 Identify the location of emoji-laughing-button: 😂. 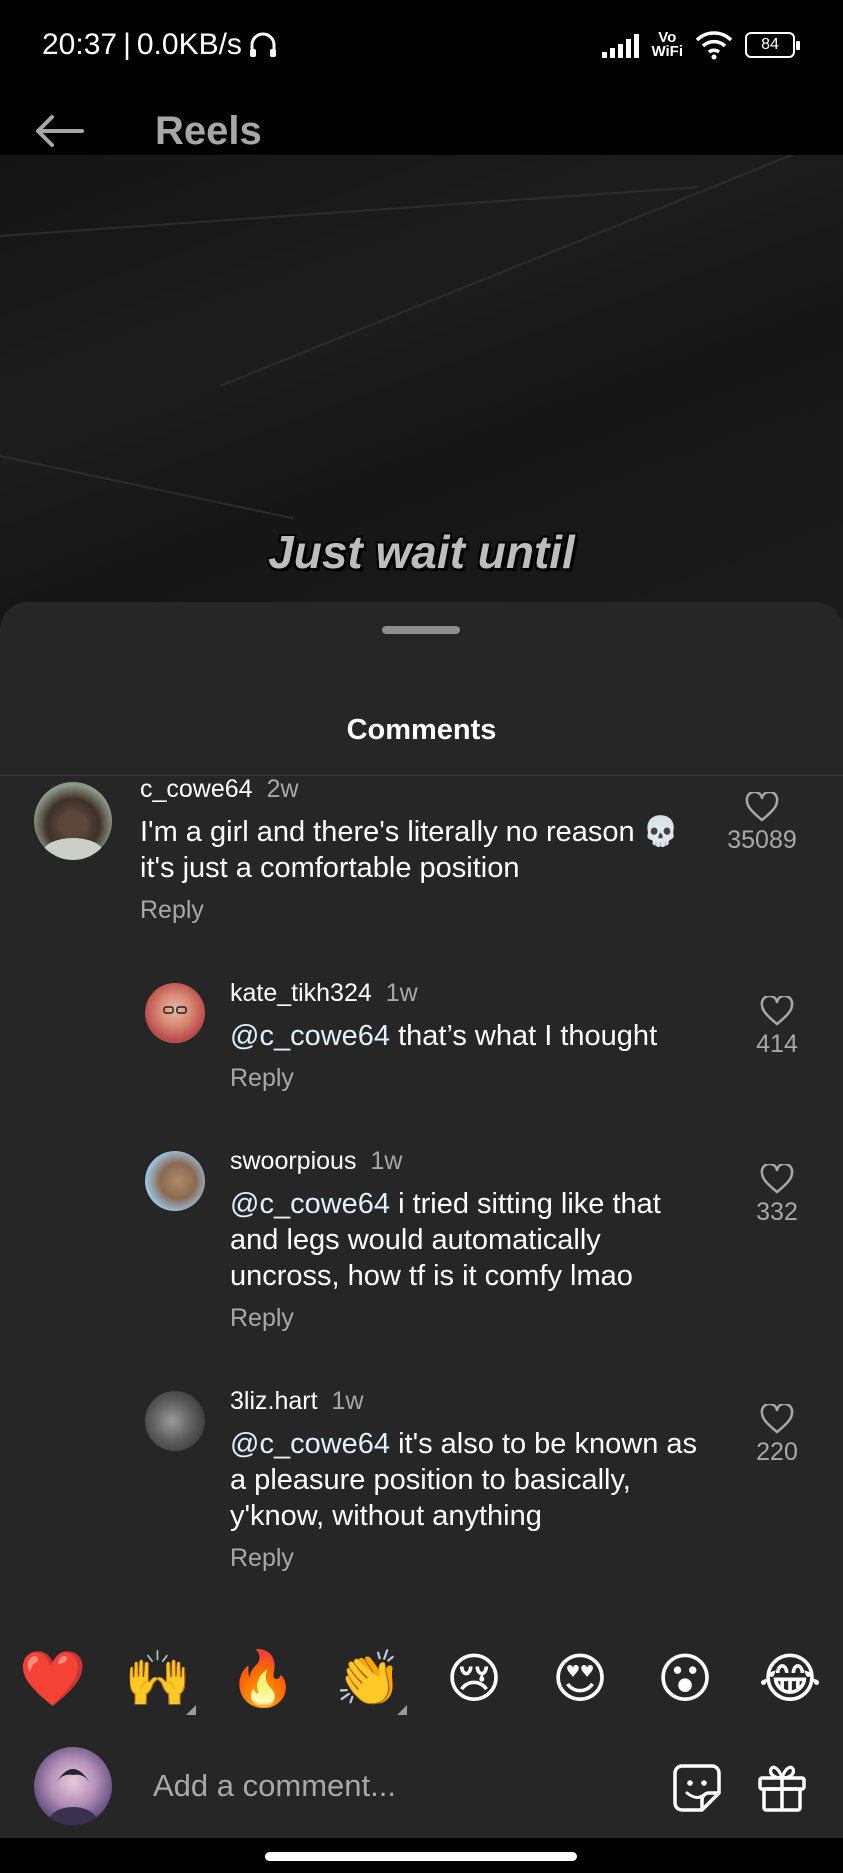
(790, 1679).